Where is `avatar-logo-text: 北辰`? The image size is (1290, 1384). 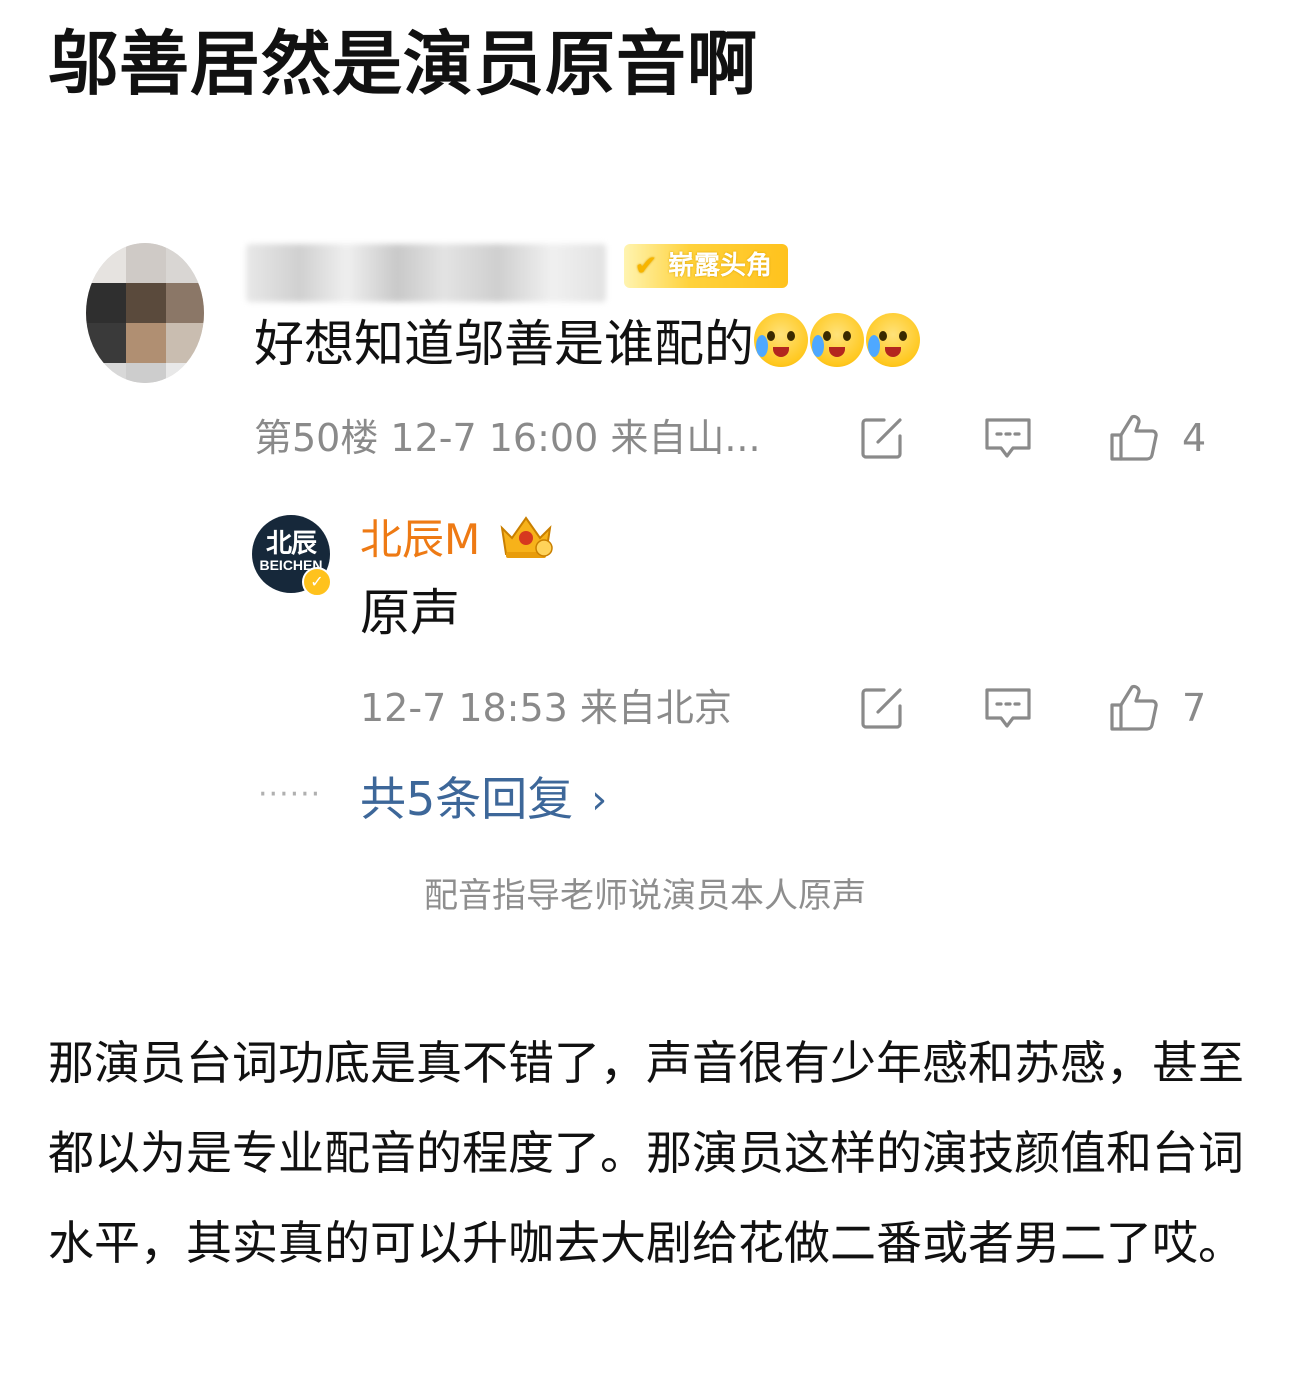 avatar-logo-text: 北辰 is located at coordinates (291, 543).